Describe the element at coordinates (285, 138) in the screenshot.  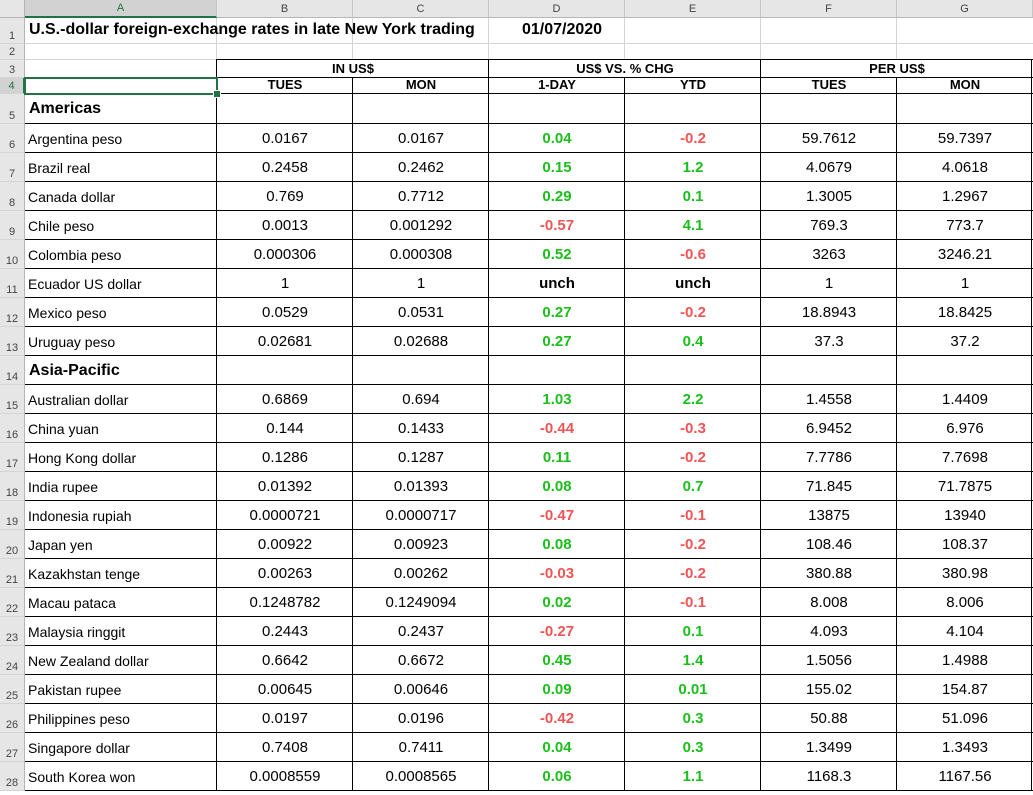
I see `value-cell-in-usd-tues: 0.0167` at that location.